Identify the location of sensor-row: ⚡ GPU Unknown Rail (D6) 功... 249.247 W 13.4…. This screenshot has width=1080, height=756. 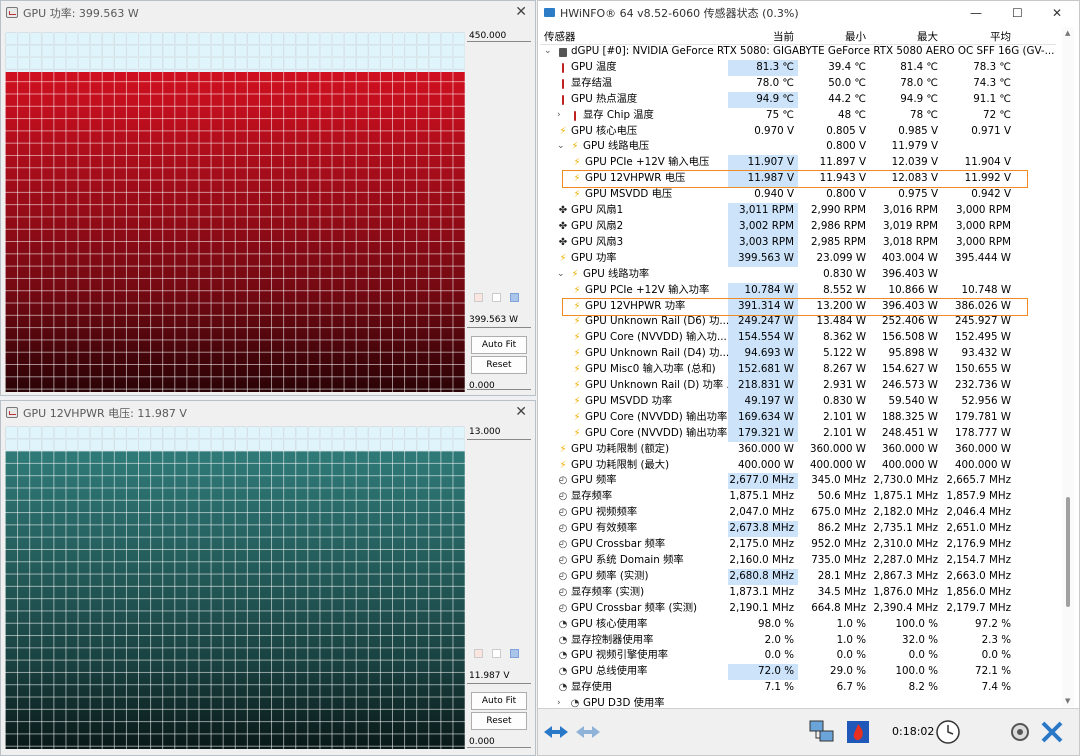
(798, 322).